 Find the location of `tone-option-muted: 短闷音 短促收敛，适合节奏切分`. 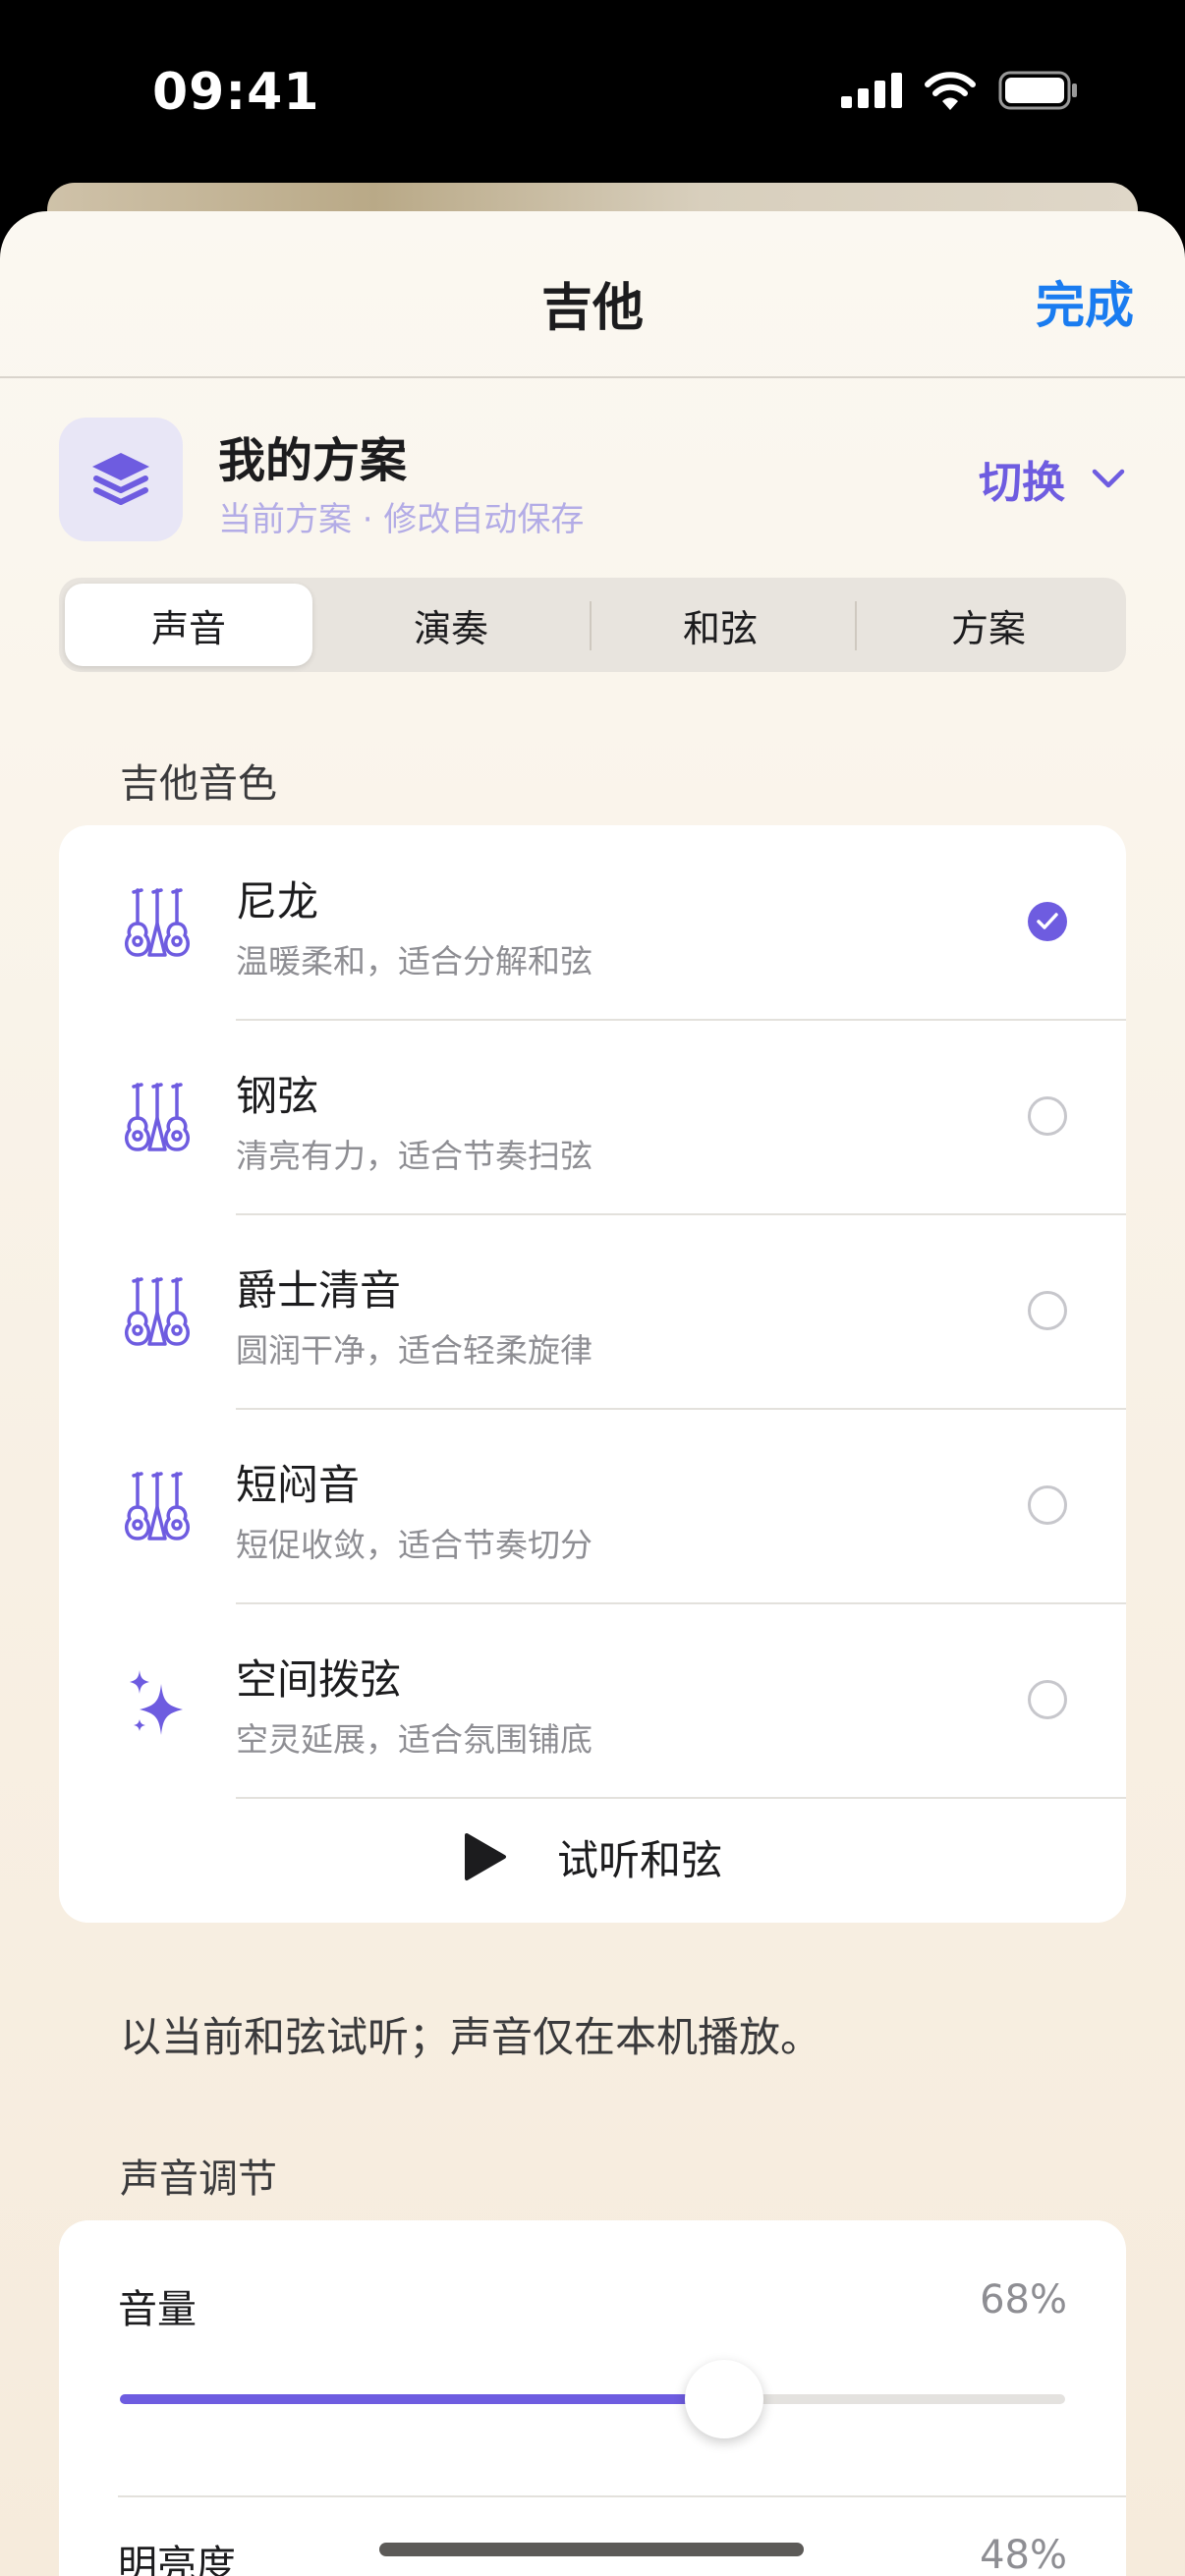

tone-option-muted: 短闷音 短促收敛，适合节奏切分 is located at coordinates (592, 1505).